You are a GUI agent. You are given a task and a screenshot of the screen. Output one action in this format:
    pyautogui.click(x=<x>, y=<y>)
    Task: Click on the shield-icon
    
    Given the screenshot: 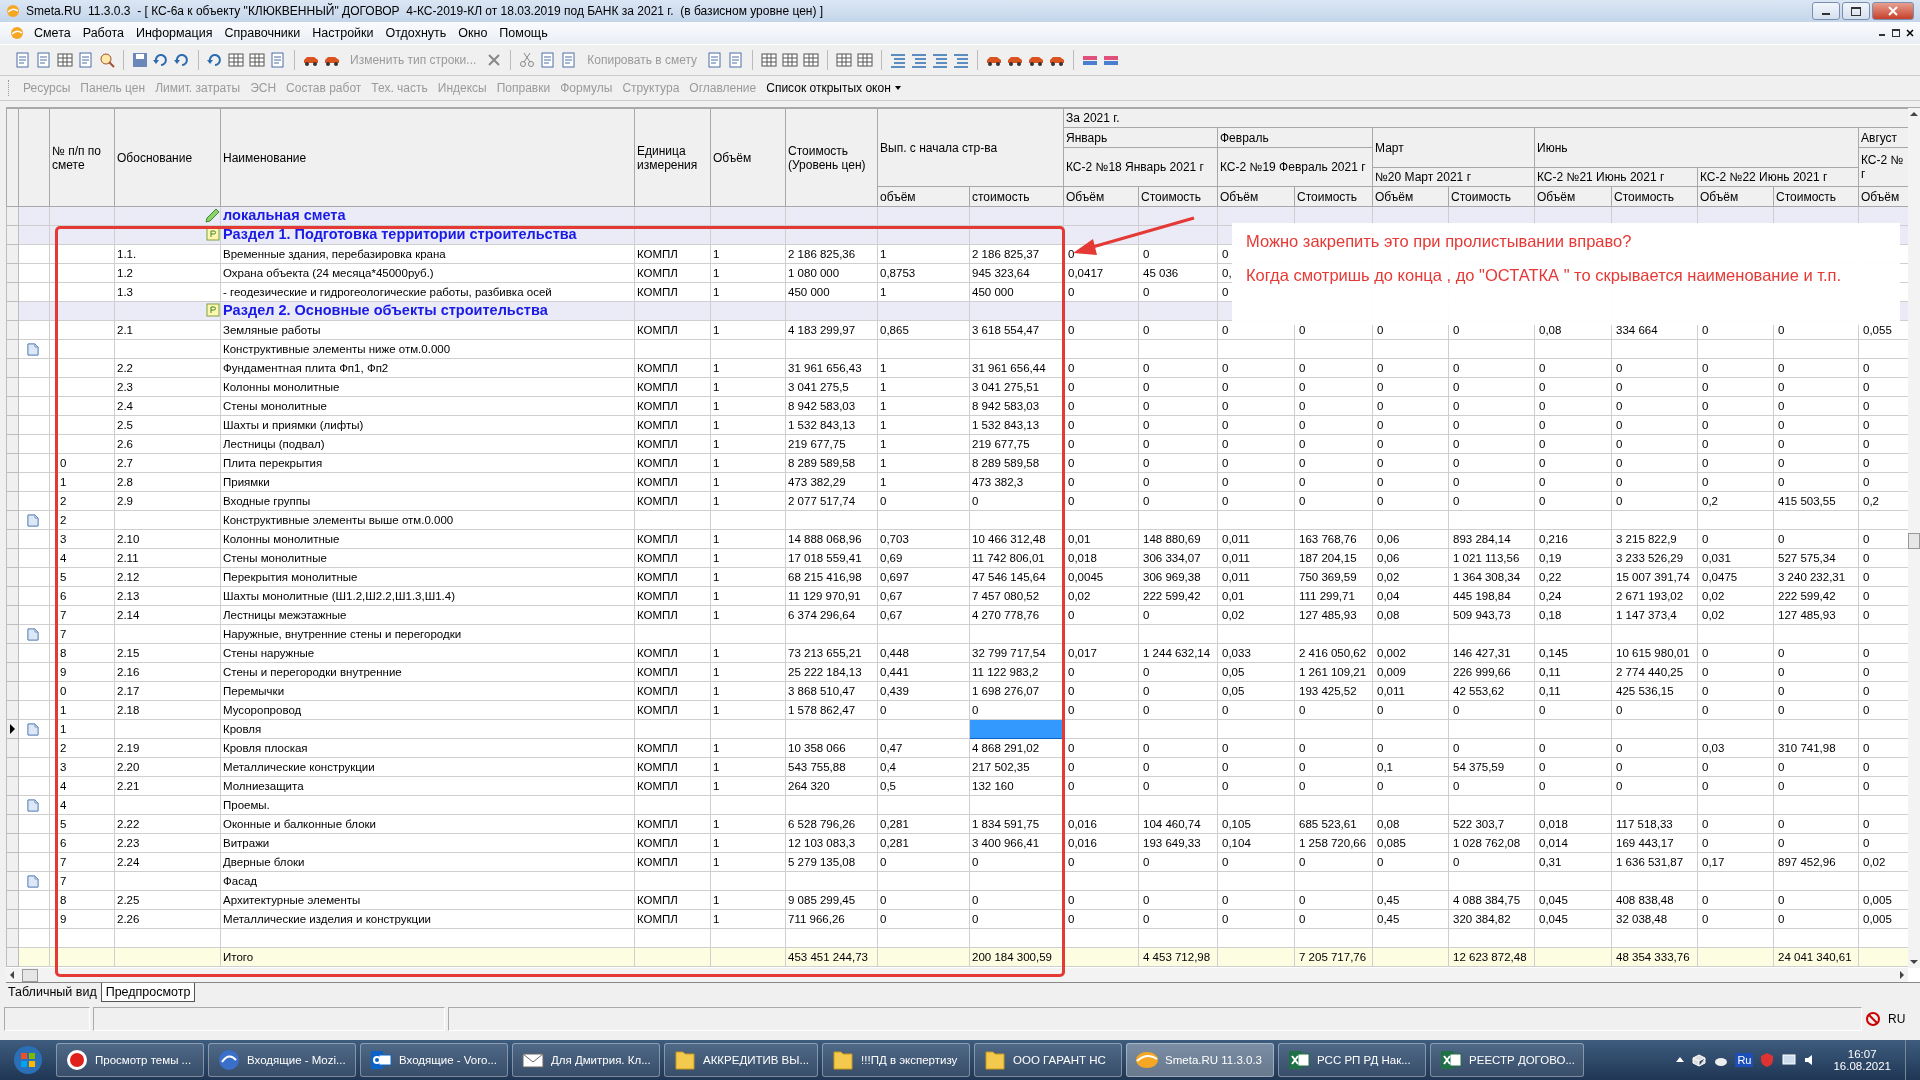 What is the action you would take?
    pyautogui.click(x=1767, y=1060)
    